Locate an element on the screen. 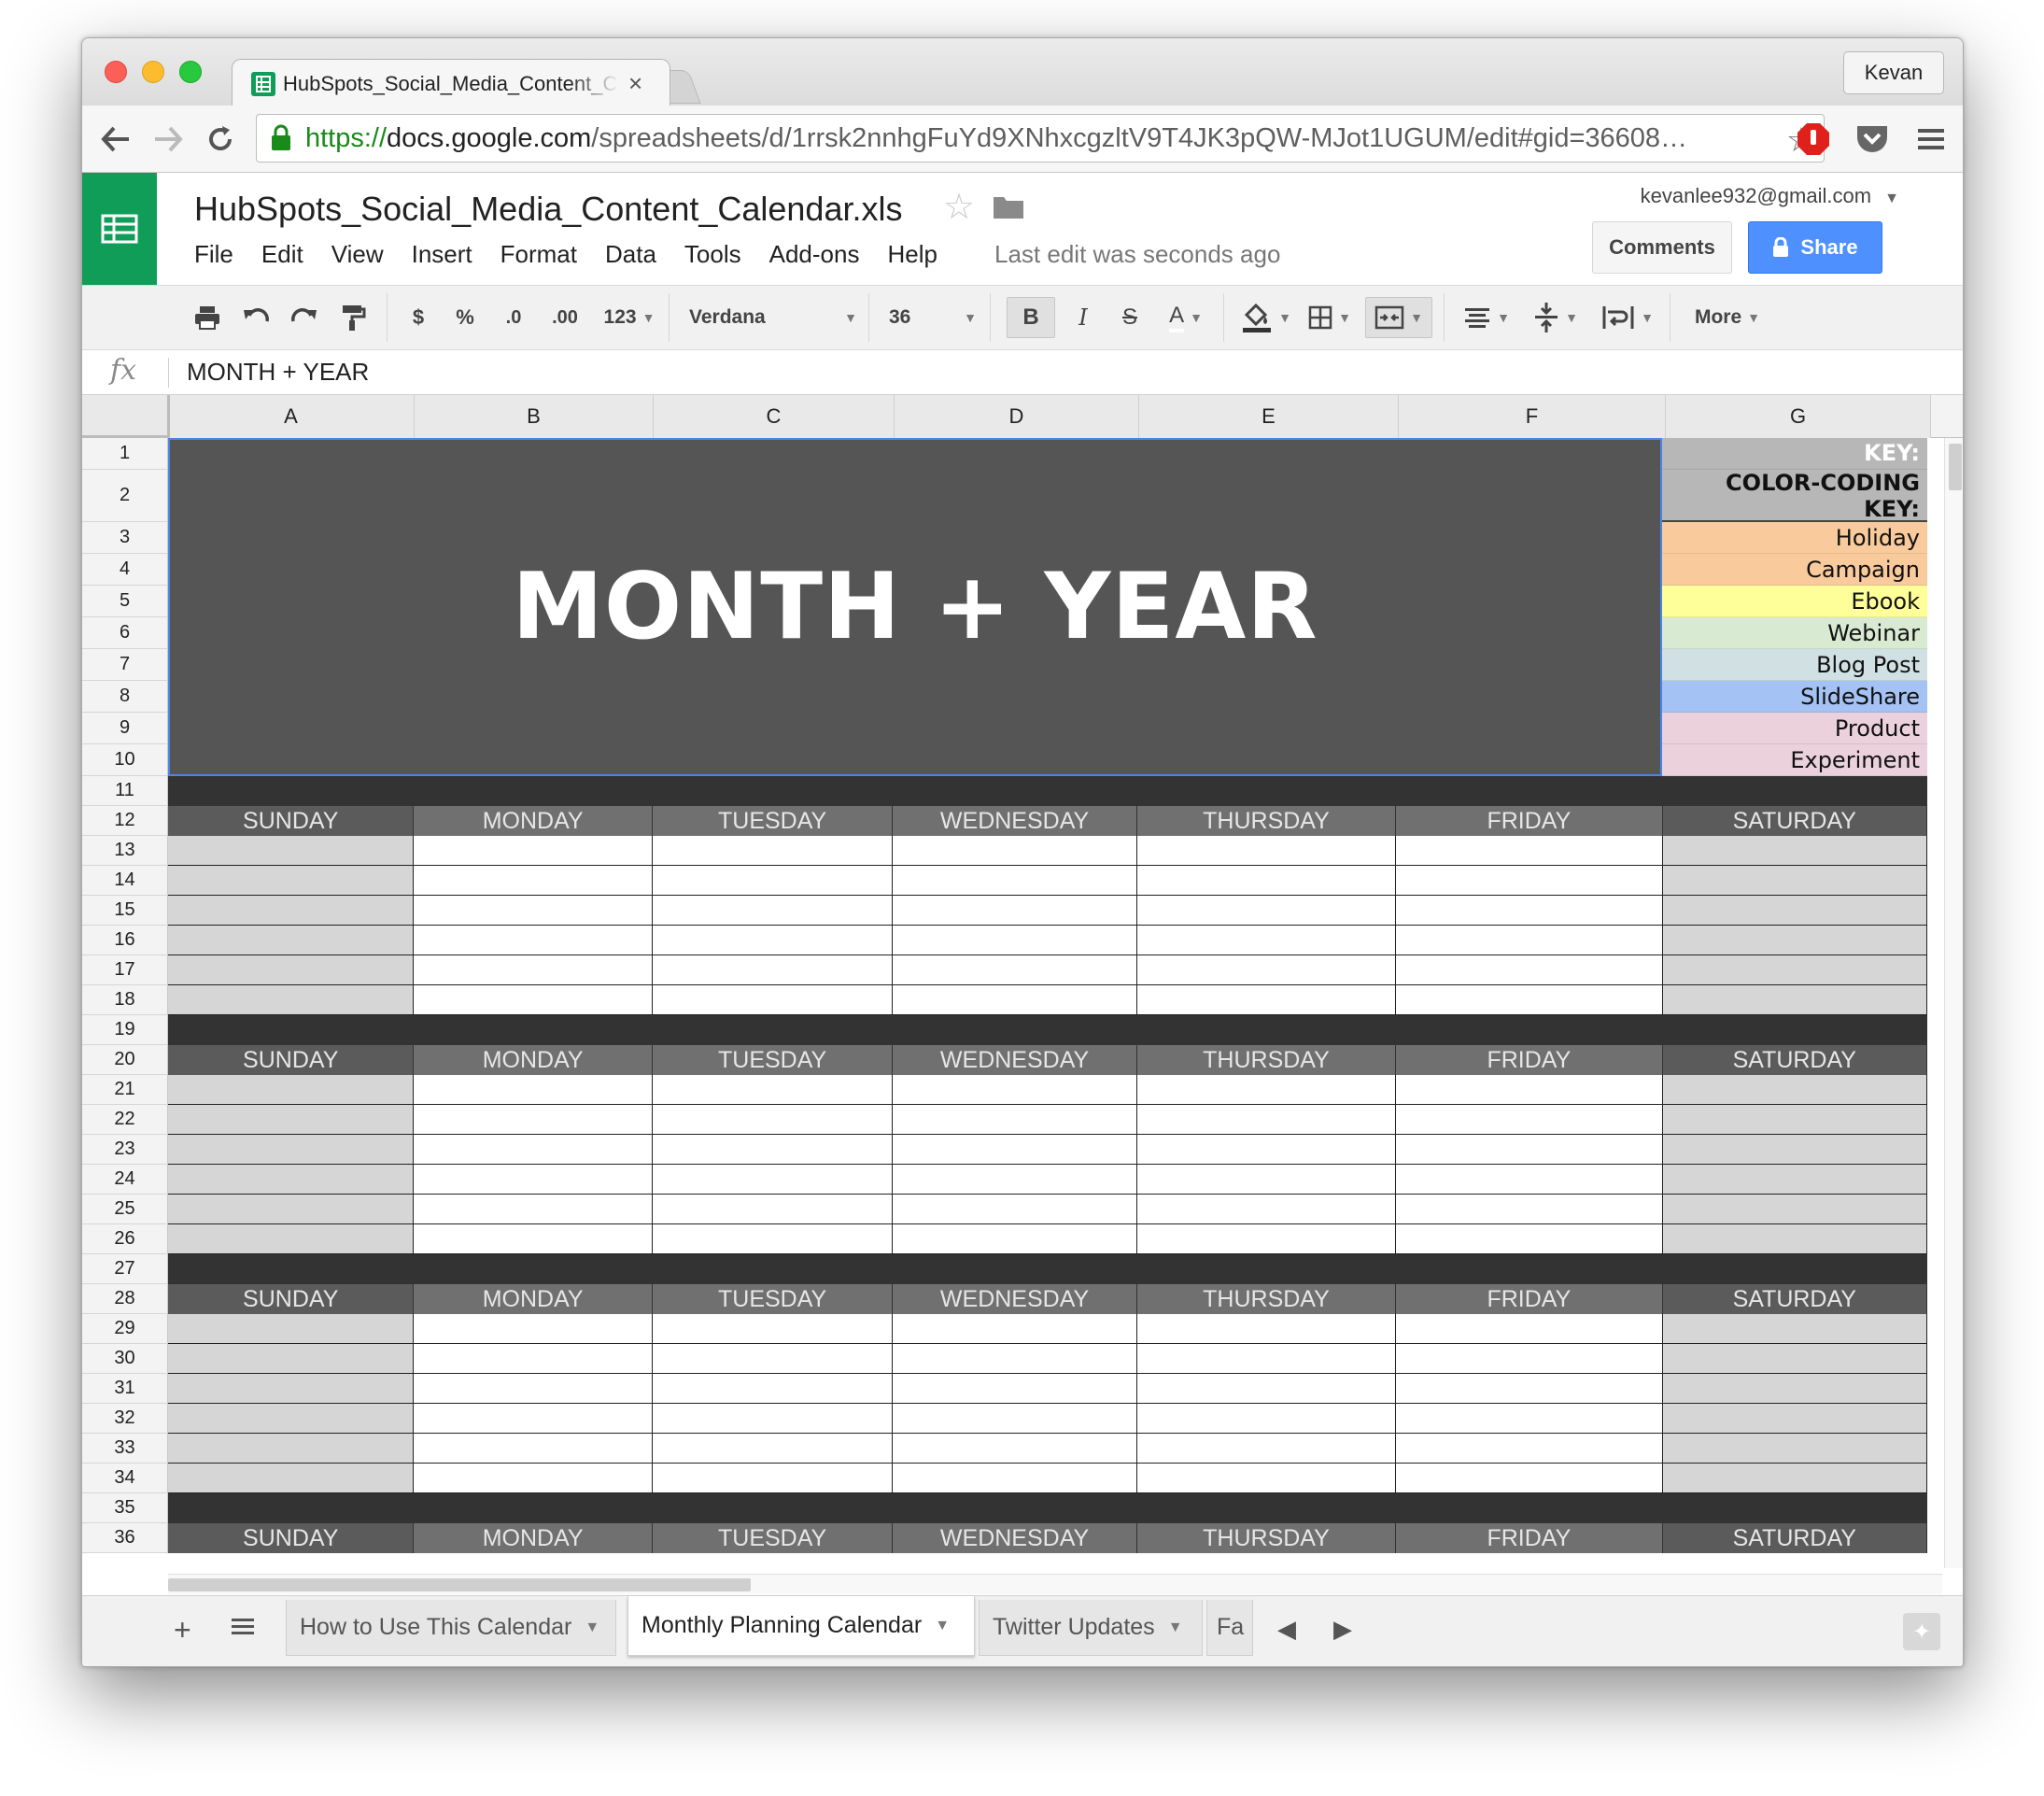 This screenshot has height=1796, width=2044. row-header-28: 28 is located at coordinates (125, 1299).